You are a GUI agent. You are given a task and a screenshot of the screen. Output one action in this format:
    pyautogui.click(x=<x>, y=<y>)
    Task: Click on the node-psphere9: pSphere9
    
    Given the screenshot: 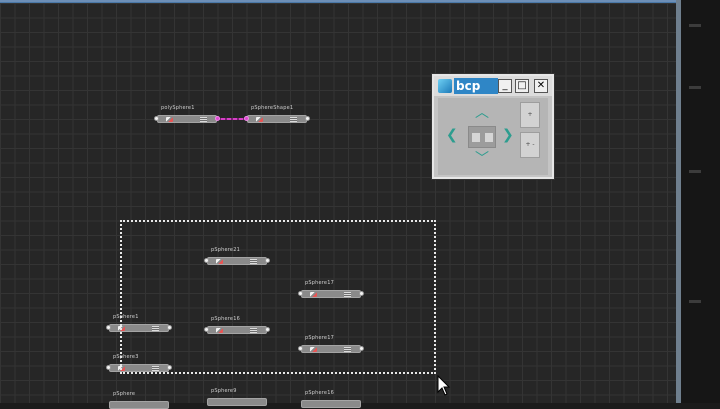 What is the action you would take?
    pyautogui.click(x=237, y=397)
    